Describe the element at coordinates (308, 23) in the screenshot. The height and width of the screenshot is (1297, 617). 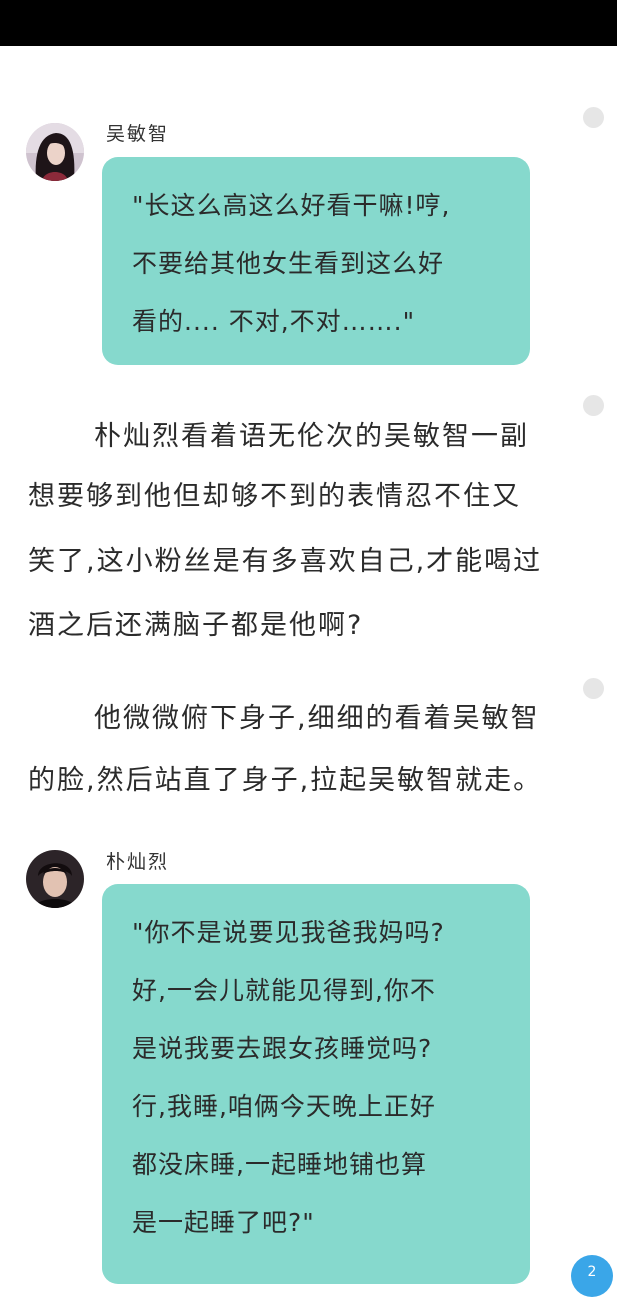
I see `status-bar` at that location.